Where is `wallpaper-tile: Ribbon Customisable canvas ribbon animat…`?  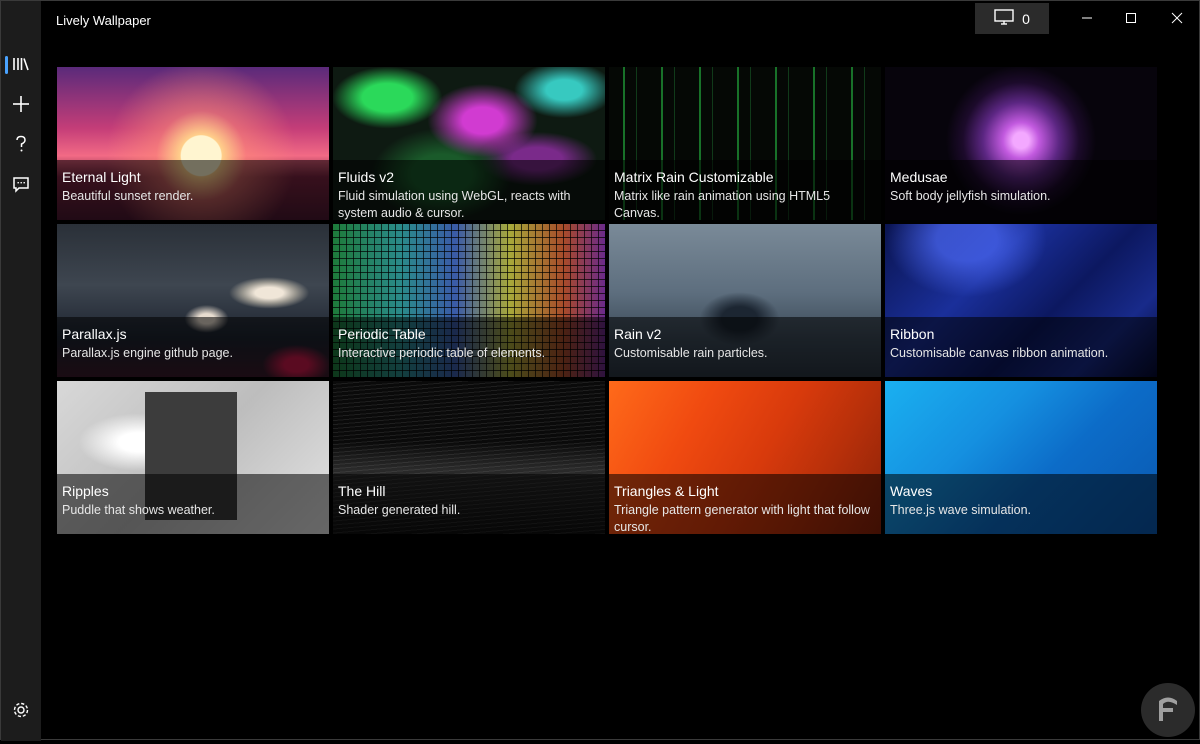
wallpaper-tile: Ribbon Customisable canvas ribbon animat… is located at coordinates (1021, 300).